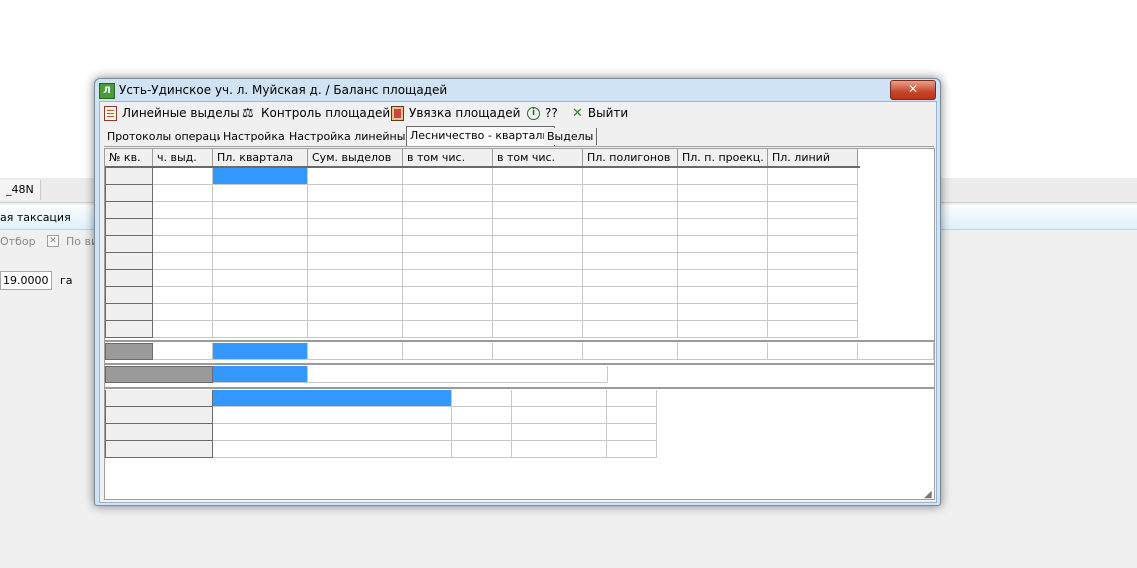  What do you see at coordinates (571, 136) in the screenshot?
I see `tab-sections: Выделы` at bounding box center [571, 136].